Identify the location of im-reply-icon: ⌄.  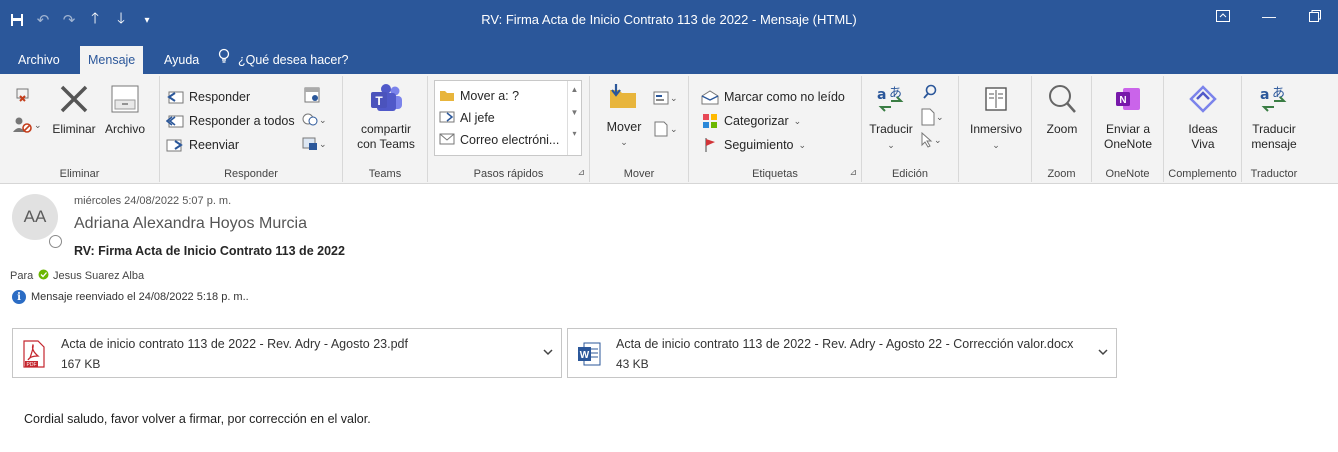
(314, 144).